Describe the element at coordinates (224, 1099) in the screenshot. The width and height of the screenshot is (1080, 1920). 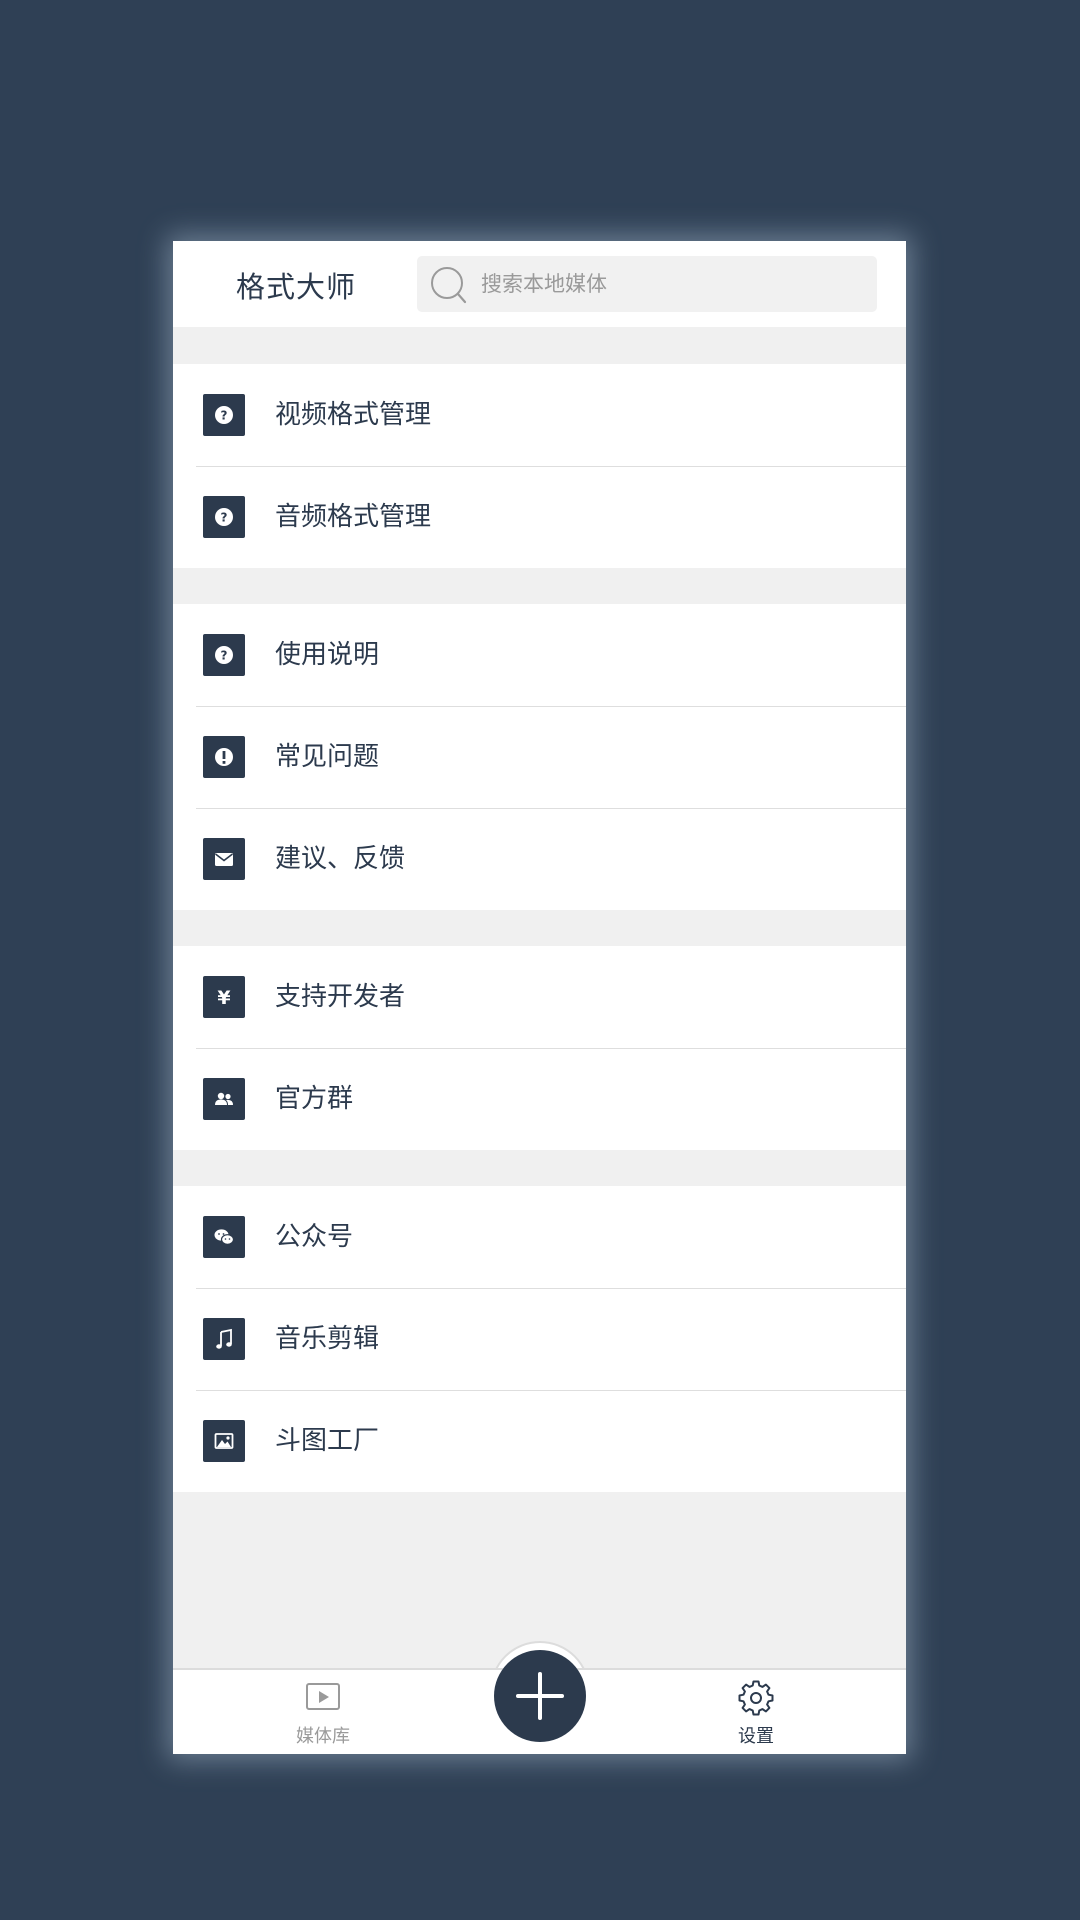
I see `users-icon` at that location.